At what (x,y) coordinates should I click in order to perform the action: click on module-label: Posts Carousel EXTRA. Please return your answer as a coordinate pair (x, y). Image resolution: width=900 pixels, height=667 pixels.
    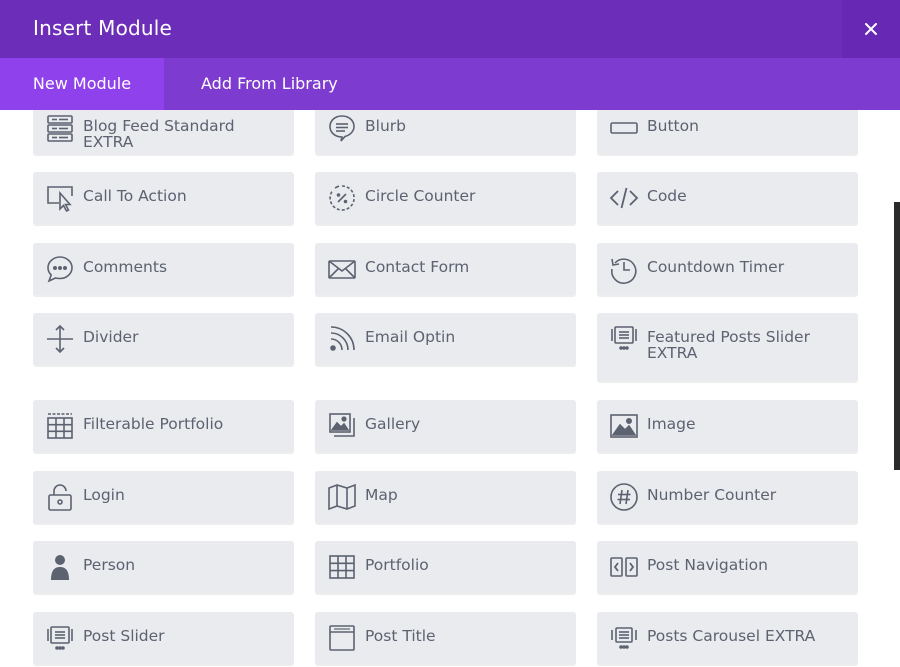
    Looking at the image, I should click on (731, 636).